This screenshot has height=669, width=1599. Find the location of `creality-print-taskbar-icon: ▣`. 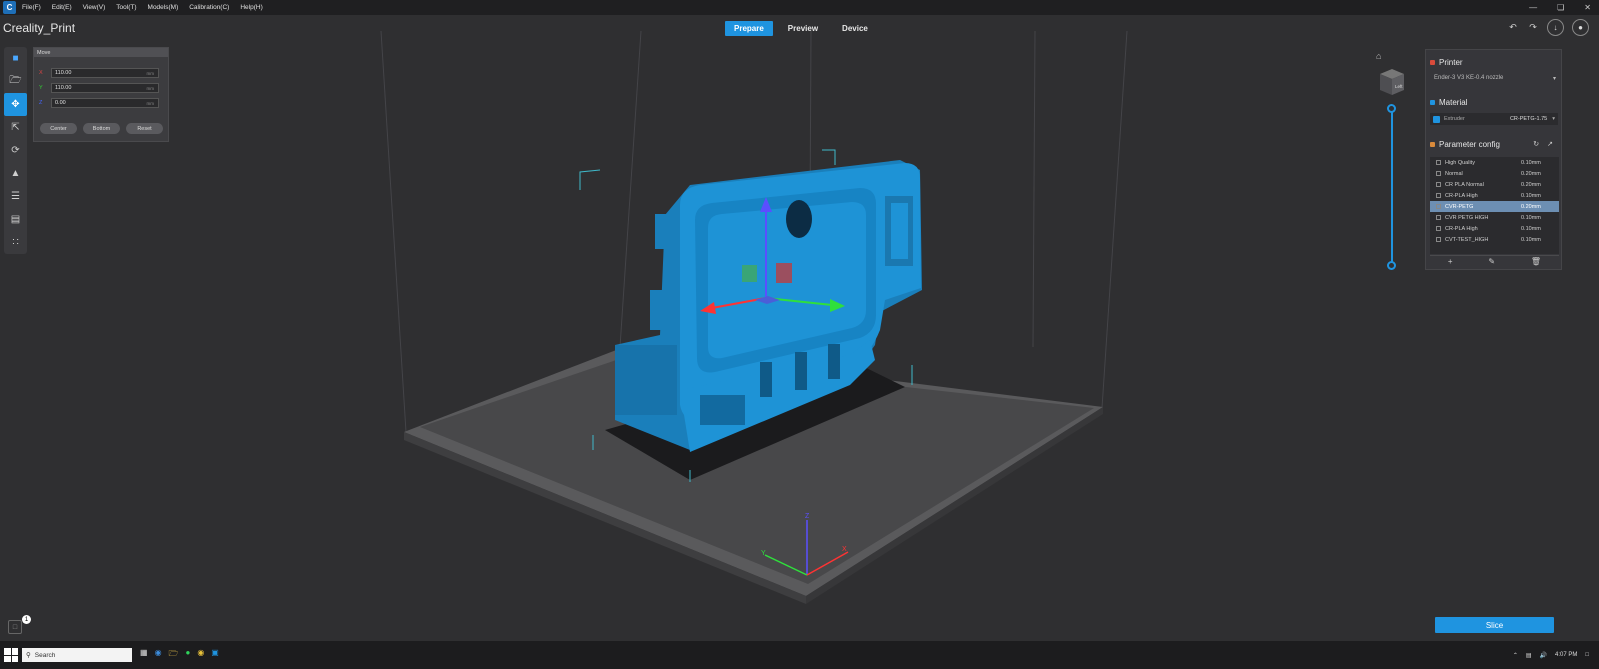

creality-print-taskbar-icon: ▣ is located at coordinates (215, 655).